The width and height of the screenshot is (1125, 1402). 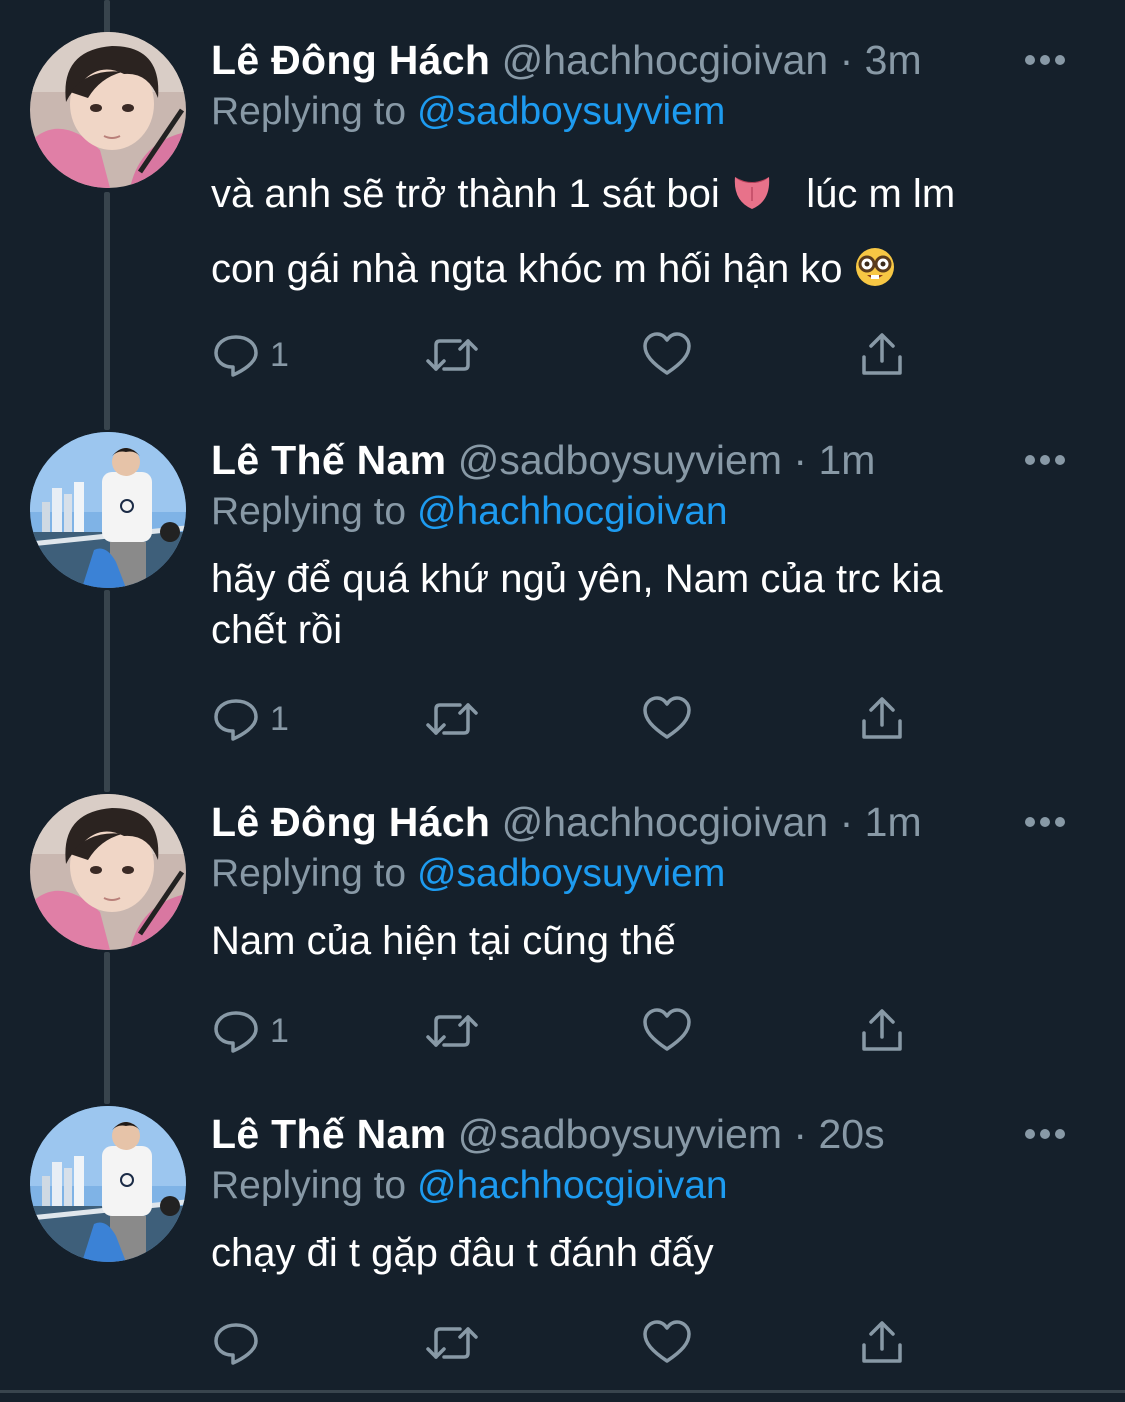 I want to click on tweet-header: Lê Thế Nam @sadboysuyviem · 1m, so click(x=543, y=460).